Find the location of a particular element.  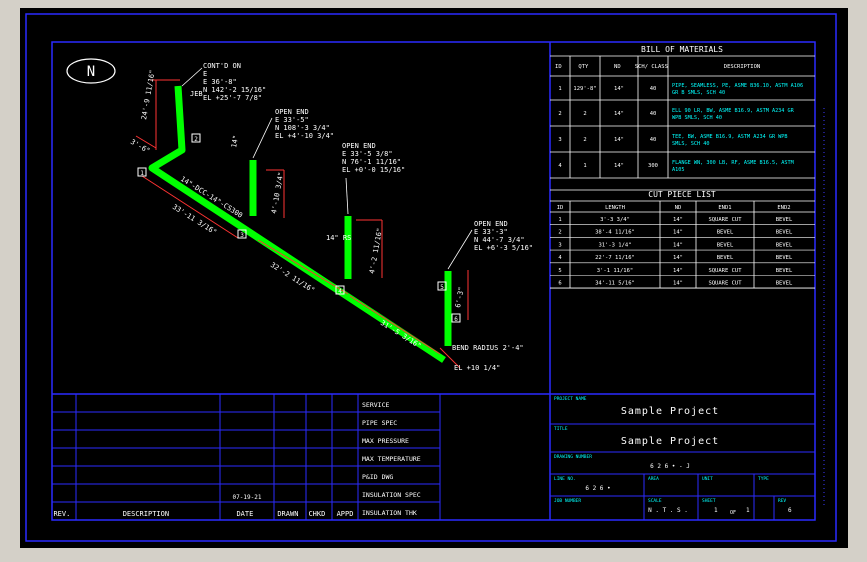

cut-cell: 4 is located at coordinates (560, 258).